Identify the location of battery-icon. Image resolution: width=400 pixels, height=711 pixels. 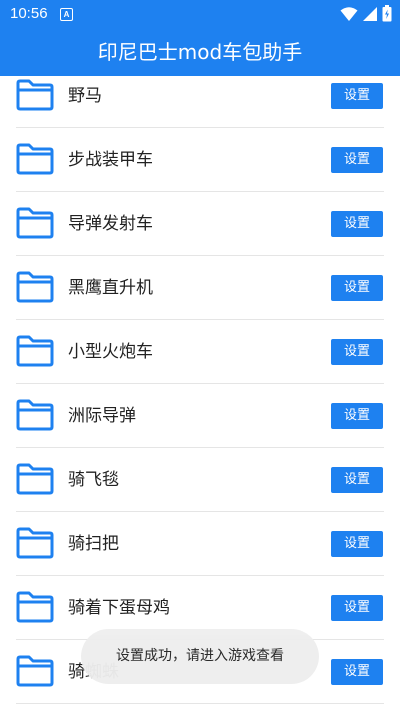
(387, 13).